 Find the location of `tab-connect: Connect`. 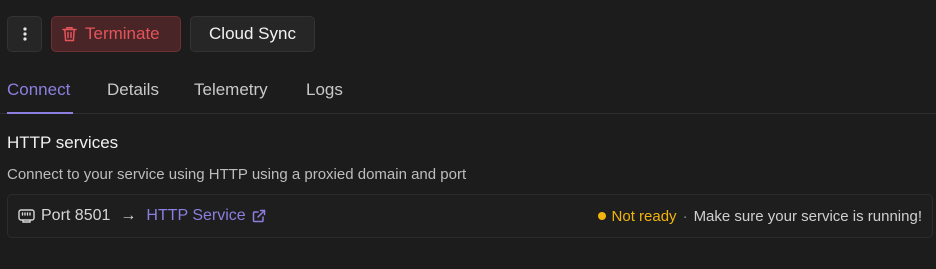

tab-connect: Connect is located at coordinates (40, 97).